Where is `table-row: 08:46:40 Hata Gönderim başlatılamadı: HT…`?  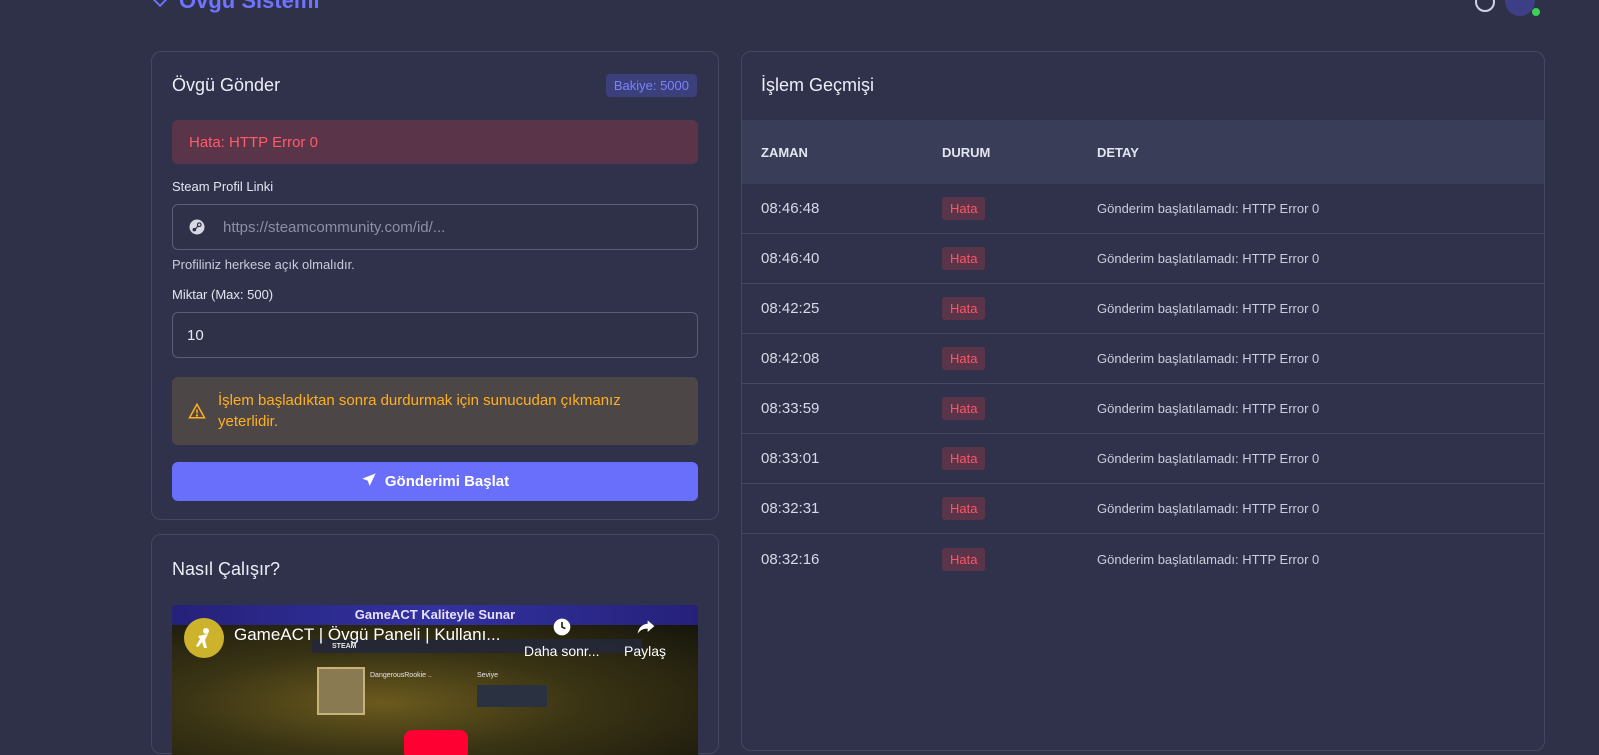
table-row: 08:46:40 Hata Gönderim başlatılamadı: HT… is located at coordinates (1143, 259).